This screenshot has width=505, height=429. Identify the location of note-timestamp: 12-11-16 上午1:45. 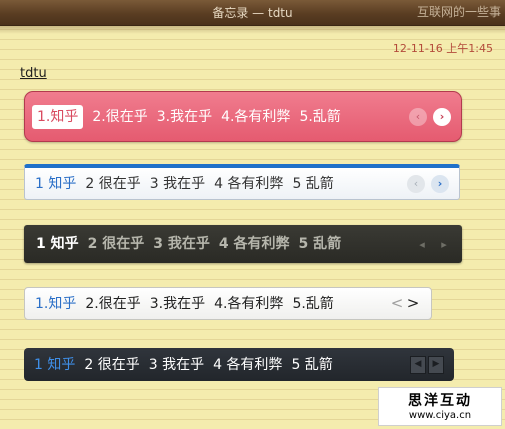
(442, 48).